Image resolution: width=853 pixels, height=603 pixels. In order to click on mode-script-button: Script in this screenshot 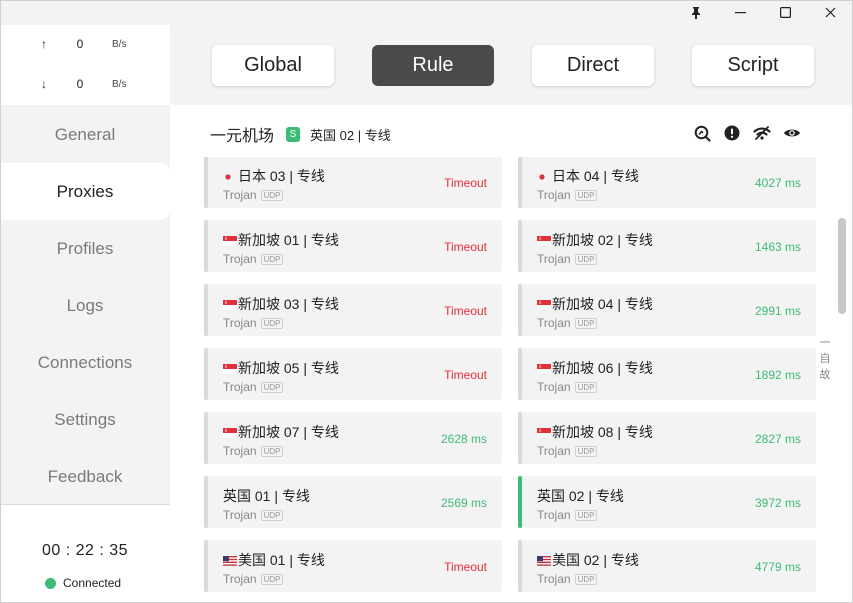, I will do `click(753, 65)`.